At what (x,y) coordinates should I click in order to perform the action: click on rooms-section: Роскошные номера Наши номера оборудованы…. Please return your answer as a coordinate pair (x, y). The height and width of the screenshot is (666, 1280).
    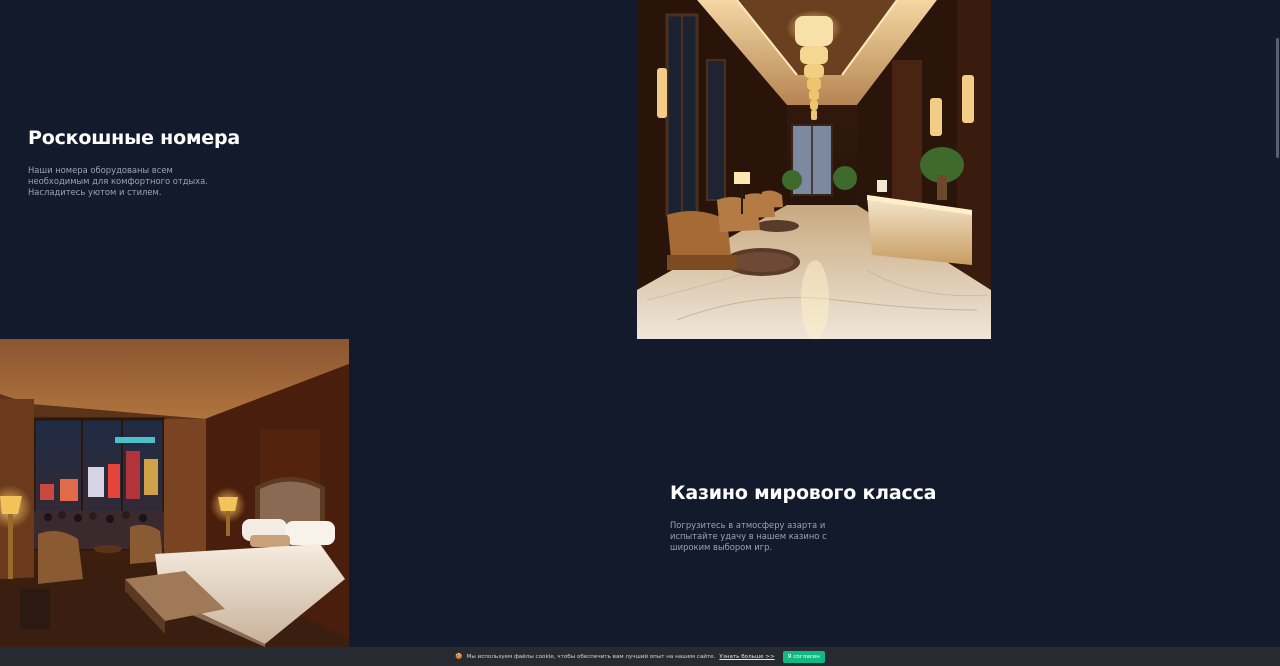
    Looking at the image, I should click on (134, 163).